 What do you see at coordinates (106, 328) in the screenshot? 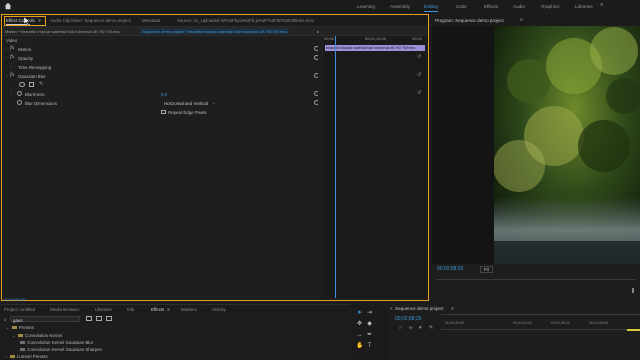
I see `tree-item-presets: ⌄ Presets` at bounding box center [106, 328].